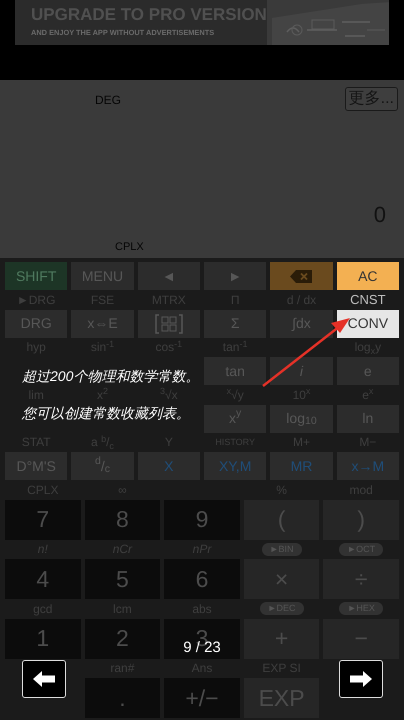 Image resolution: width=404 pixels, height=720 pixels. What do you see at coordinates (122, 638) in the screenshot?
I see `calculator-key: 2` at bounding box center [122, 638].